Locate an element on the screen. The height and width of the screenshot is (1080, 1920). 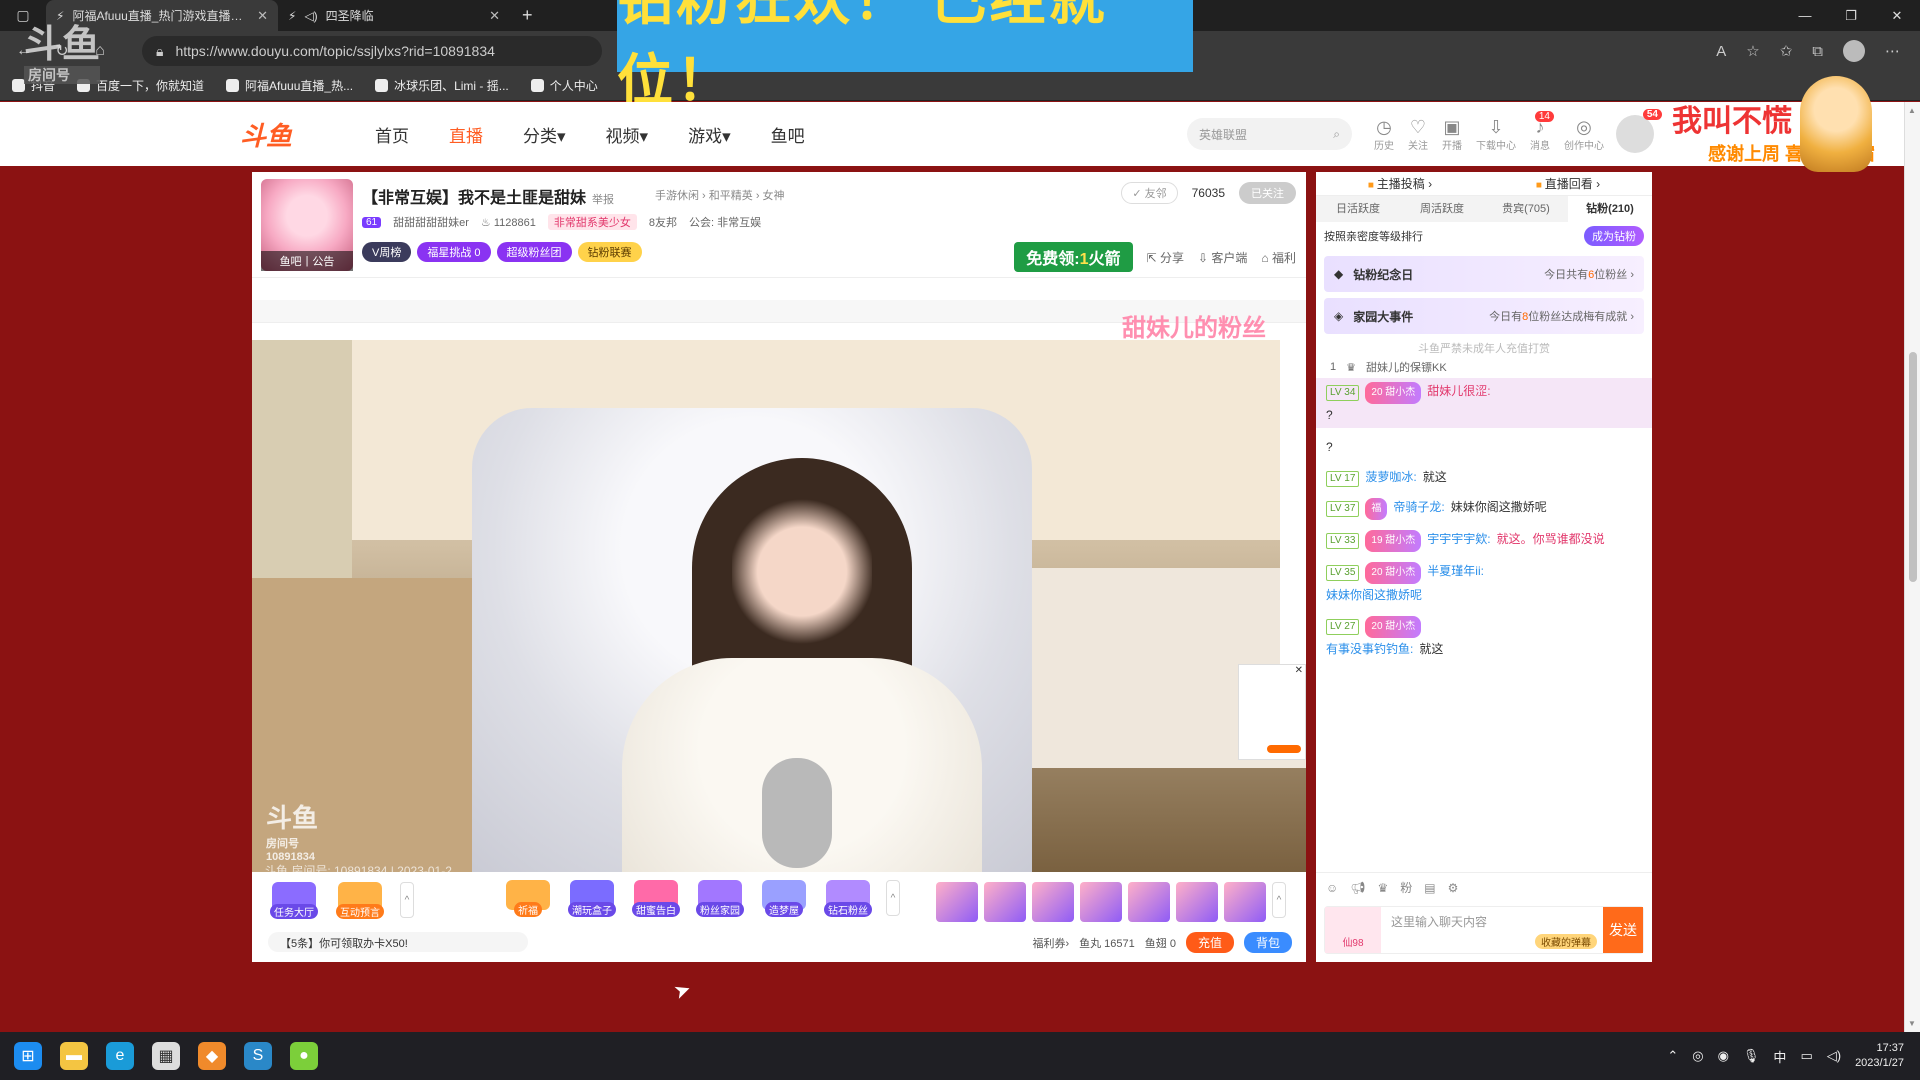
super-fan-pill: 超级粉丝团 is located at coordinates (534, 252).